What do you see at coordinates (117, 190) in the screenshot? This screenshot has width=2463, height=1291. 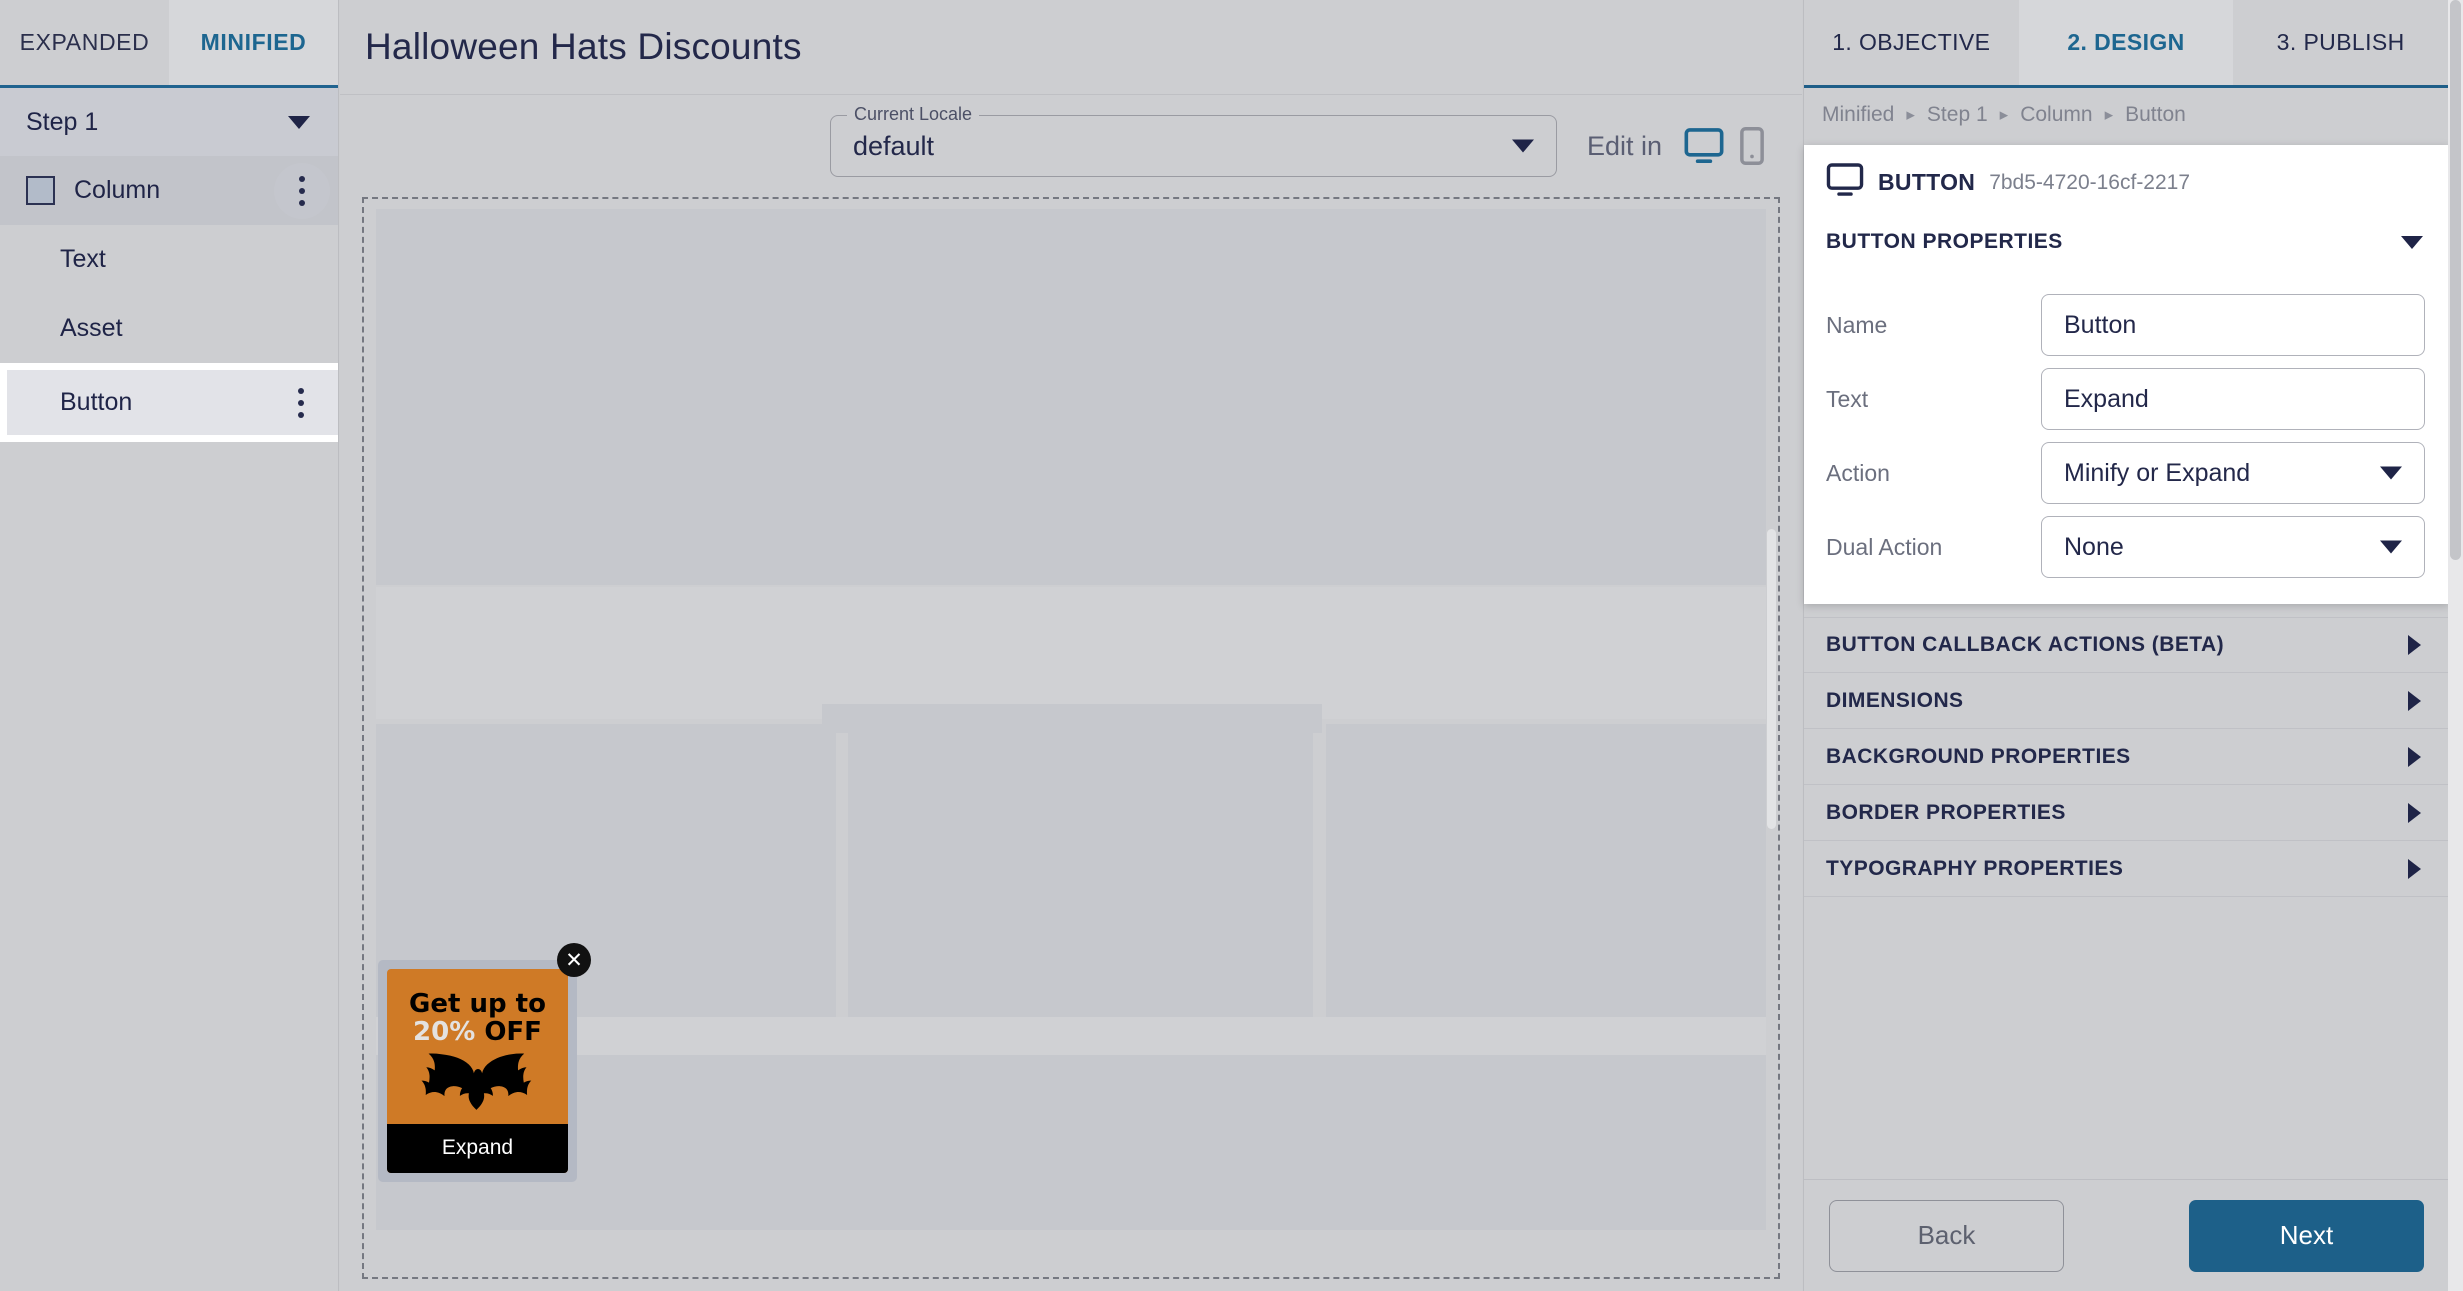 I see `layer-label: Column` at bounding box center [117, 190].